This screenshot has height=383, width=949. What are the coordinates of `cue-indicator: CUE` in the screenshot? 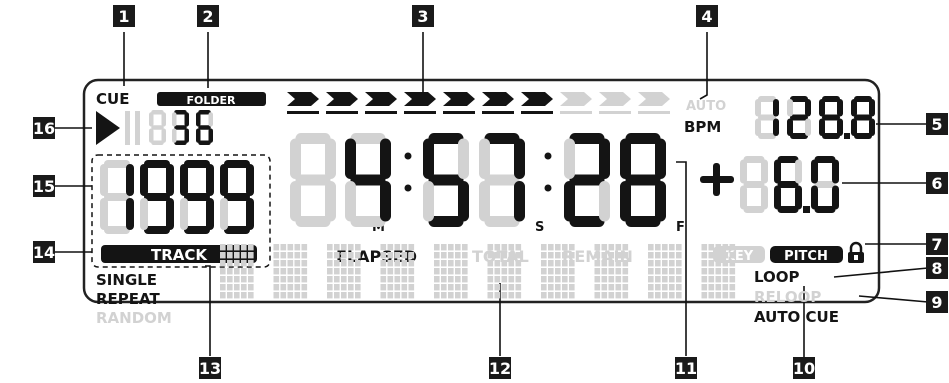 It's located at (112, 99).